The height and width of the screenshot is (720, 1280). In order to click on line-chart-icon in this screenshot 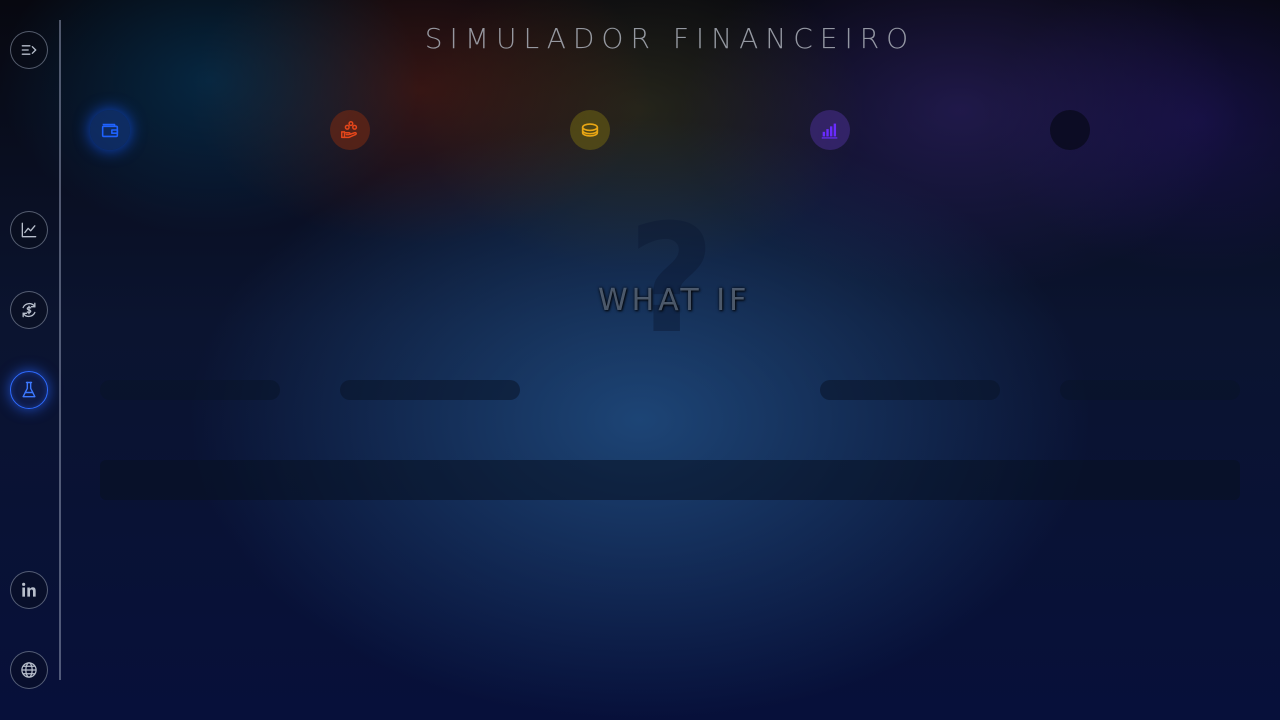, I will do `click(29, 230)`.